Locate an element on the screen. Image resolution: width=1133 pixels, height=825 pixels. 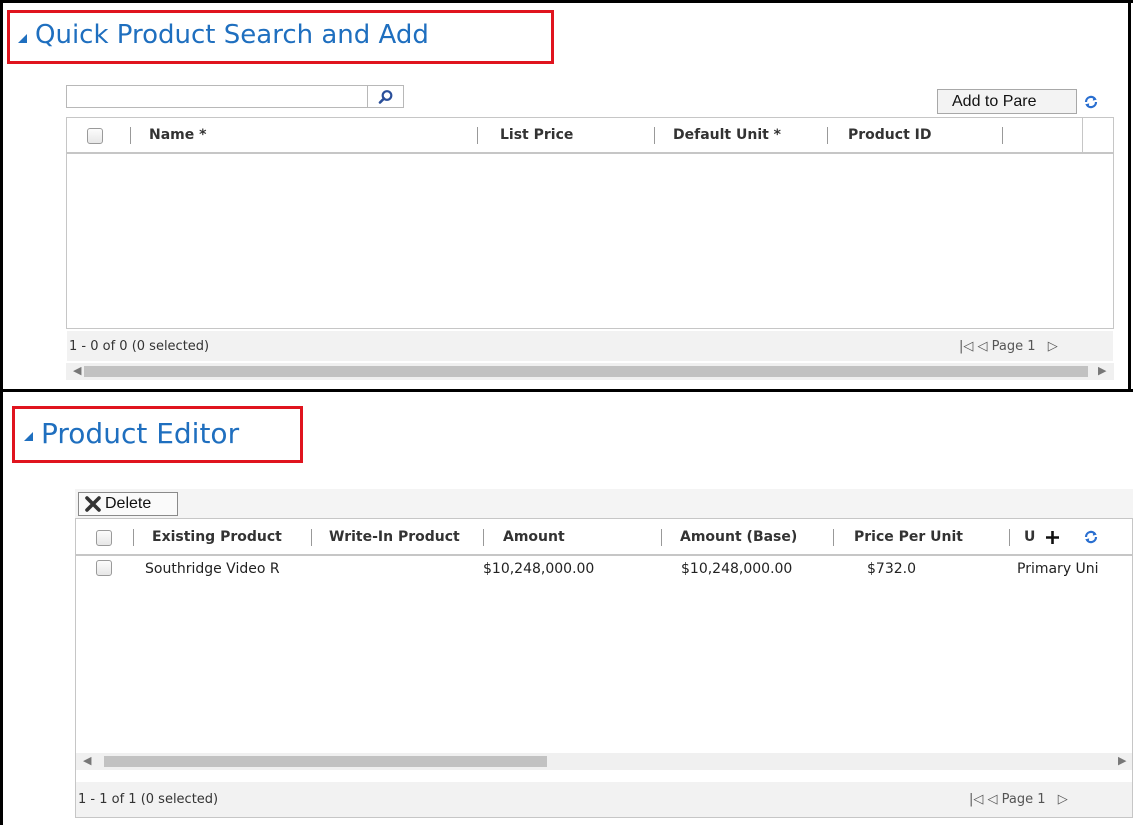
product-search-input is located at coordinates (217, 96).